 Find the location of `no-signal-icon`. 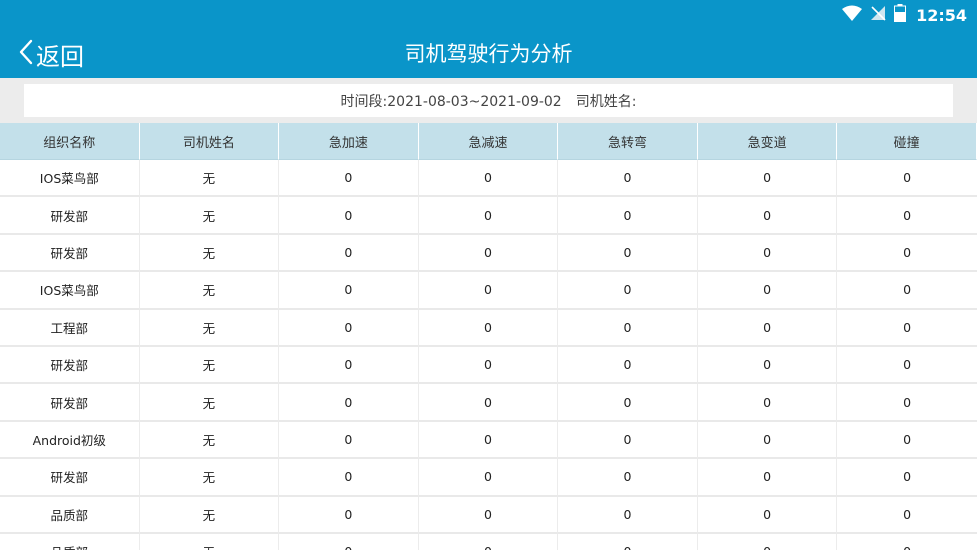

no-signal-icon is located at coordinates (878, 15).